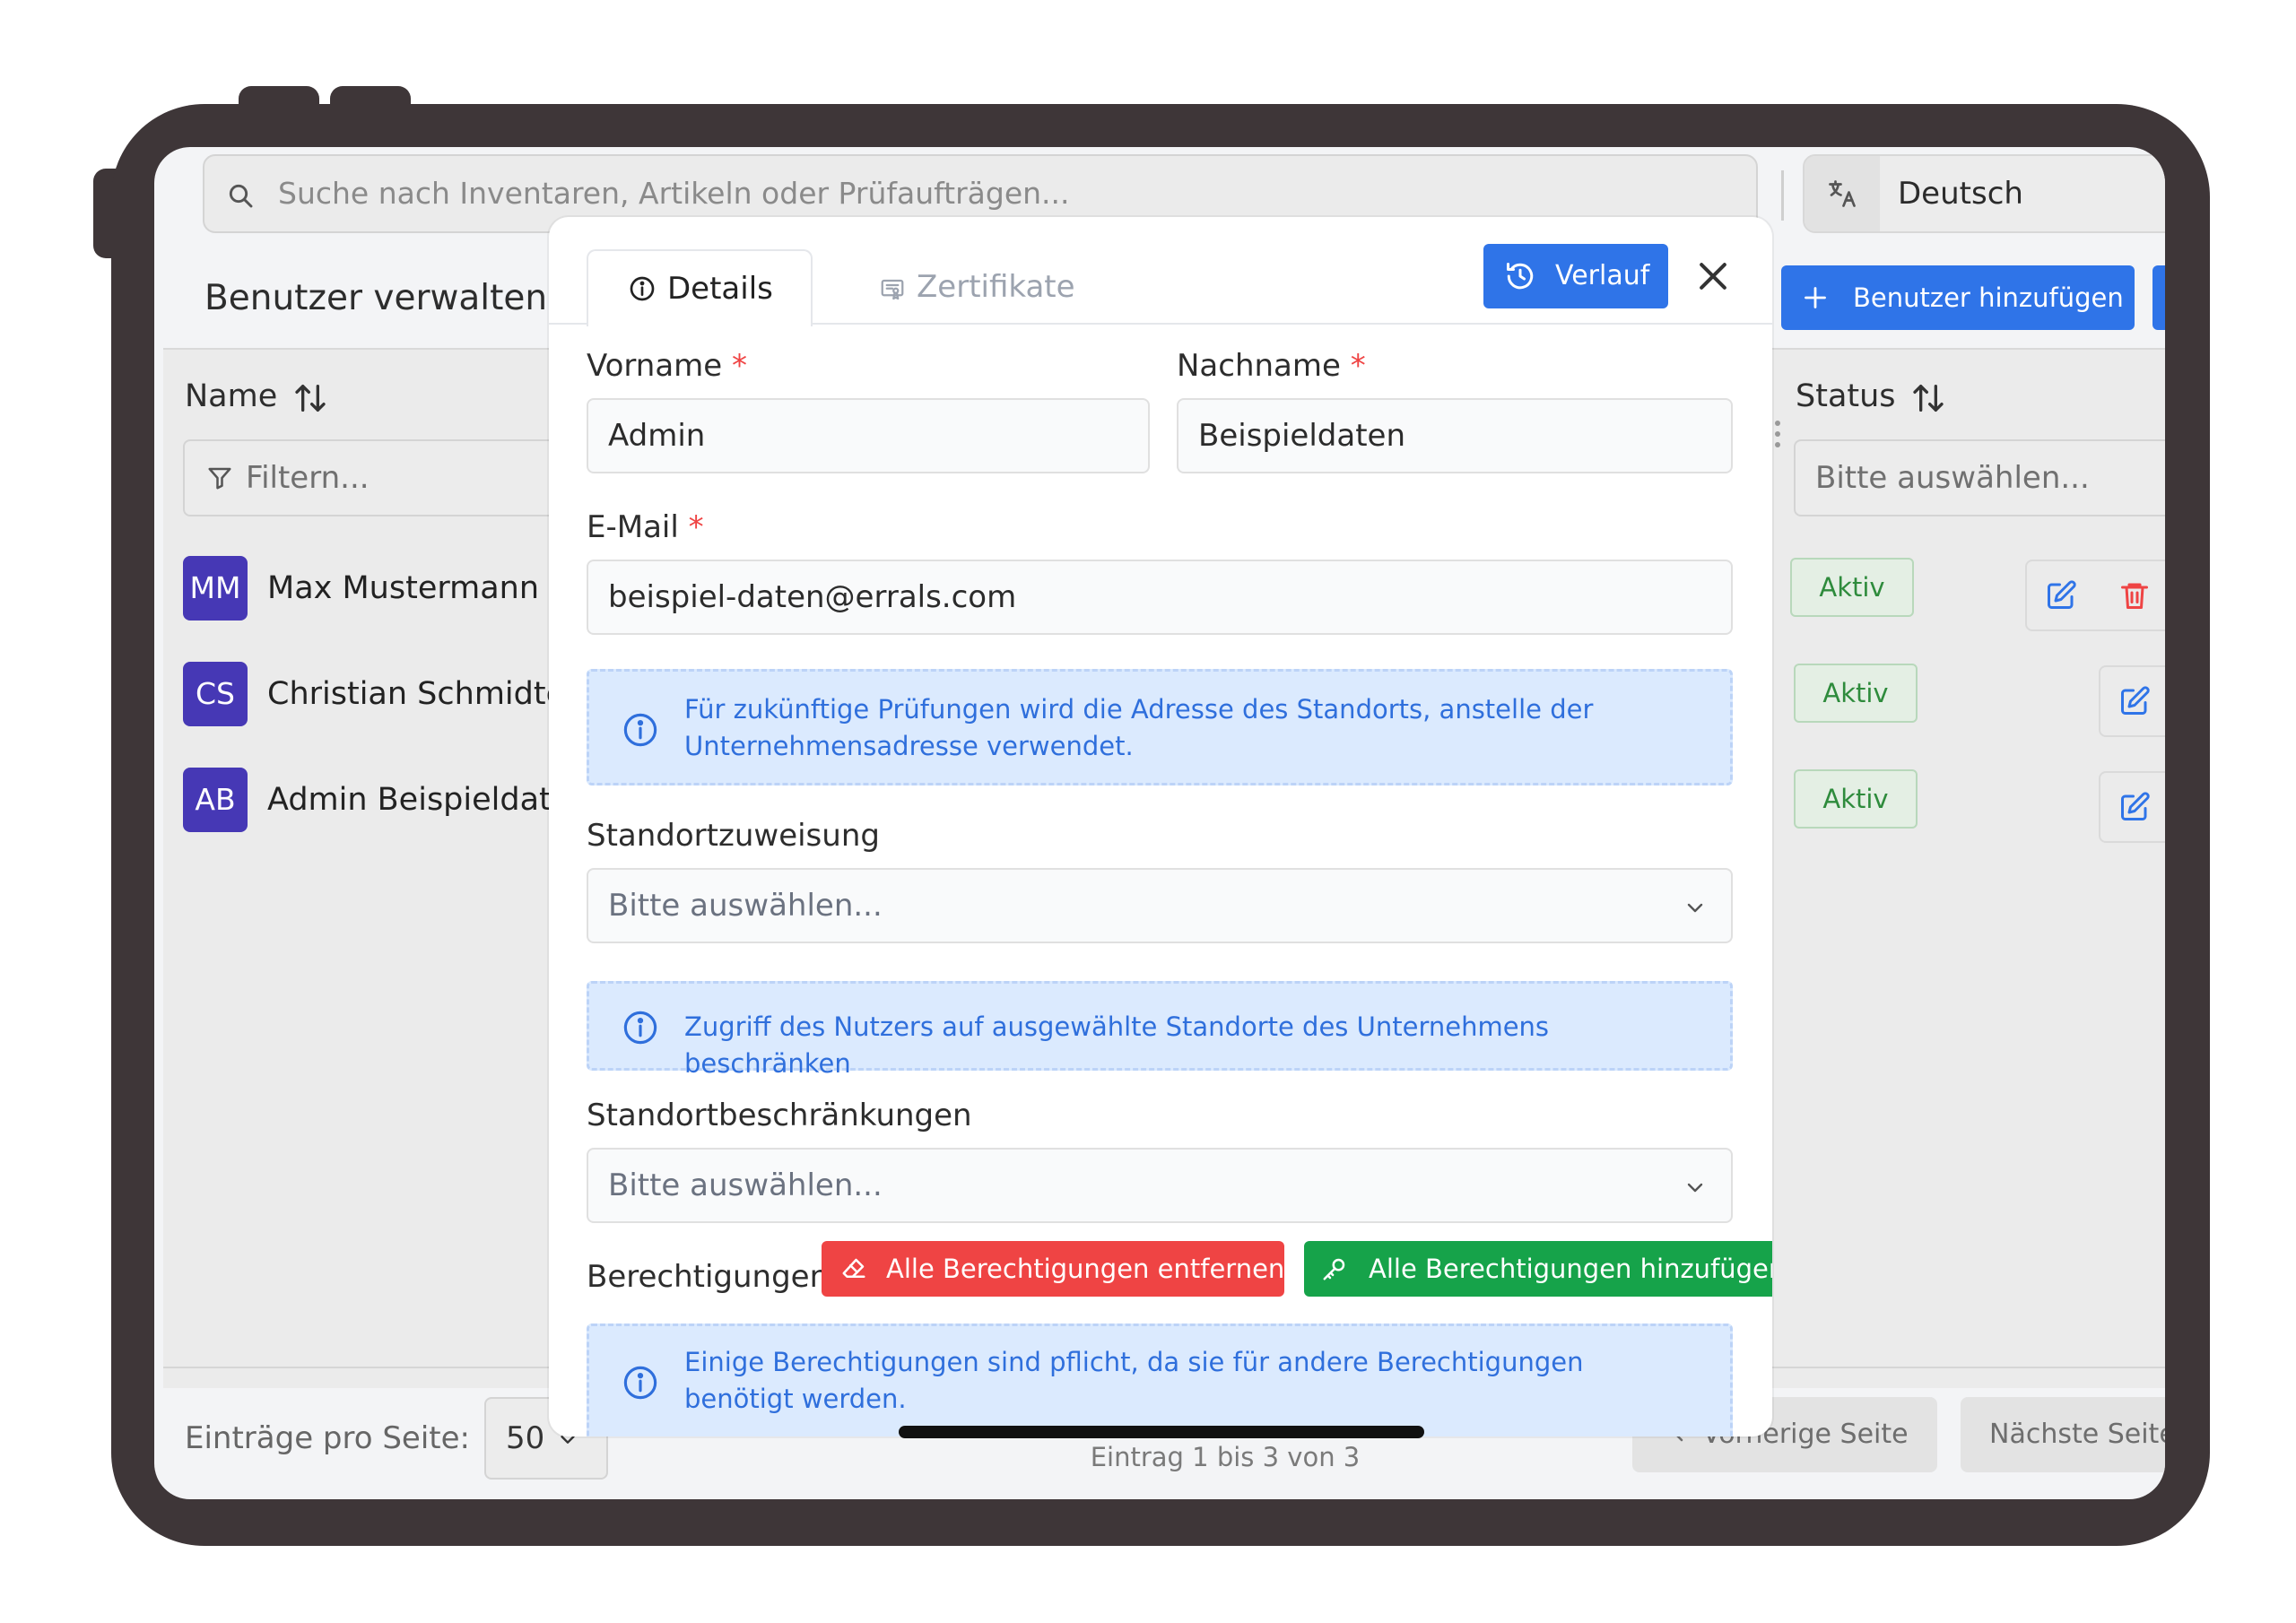 Image resolution: width=2296 pixels, height=1623 pixels. What do you see at coordinates (1160, 597) in the screenshot?
I see `email-field: beispiel-daten@errals.com` at bounding box center [1160, 597].